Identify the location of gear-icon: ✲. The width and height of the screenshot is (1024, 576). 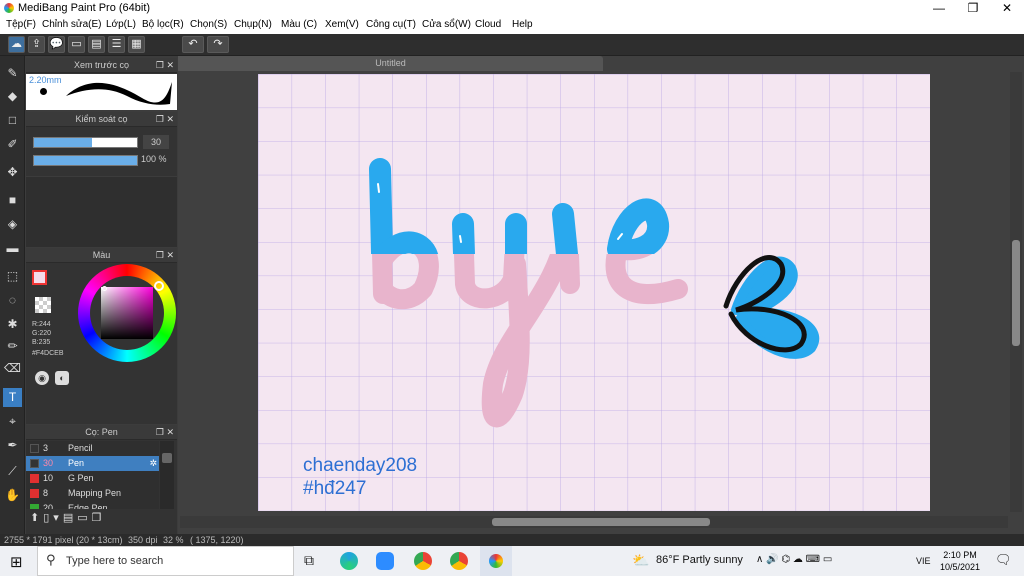
(153, 463).